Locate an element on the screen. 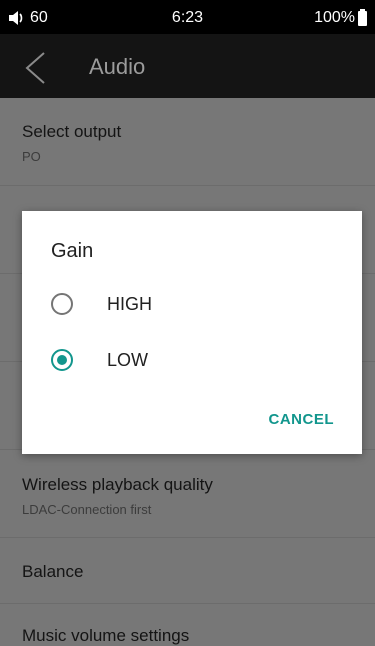 The image size is (375, 646). option-label: LOW is located at coordinates (128, 359).